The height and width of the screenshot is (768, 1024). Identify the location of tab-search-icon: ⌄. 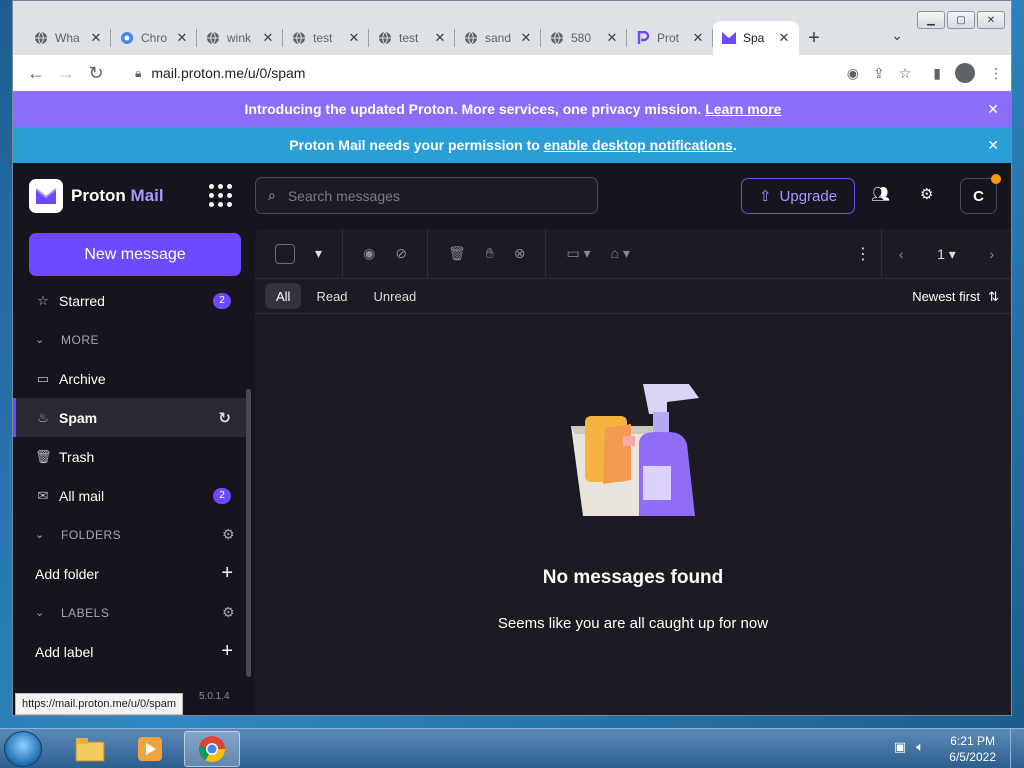
(897, 35).